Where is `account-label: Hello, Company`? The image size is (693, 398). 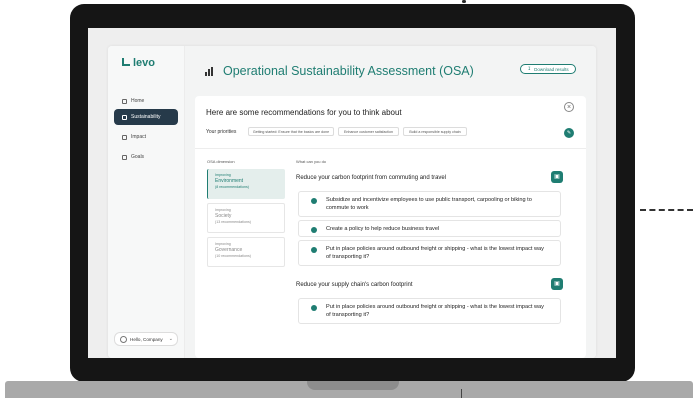
account-label: Hello, Company is located at coordinates (146, 339).